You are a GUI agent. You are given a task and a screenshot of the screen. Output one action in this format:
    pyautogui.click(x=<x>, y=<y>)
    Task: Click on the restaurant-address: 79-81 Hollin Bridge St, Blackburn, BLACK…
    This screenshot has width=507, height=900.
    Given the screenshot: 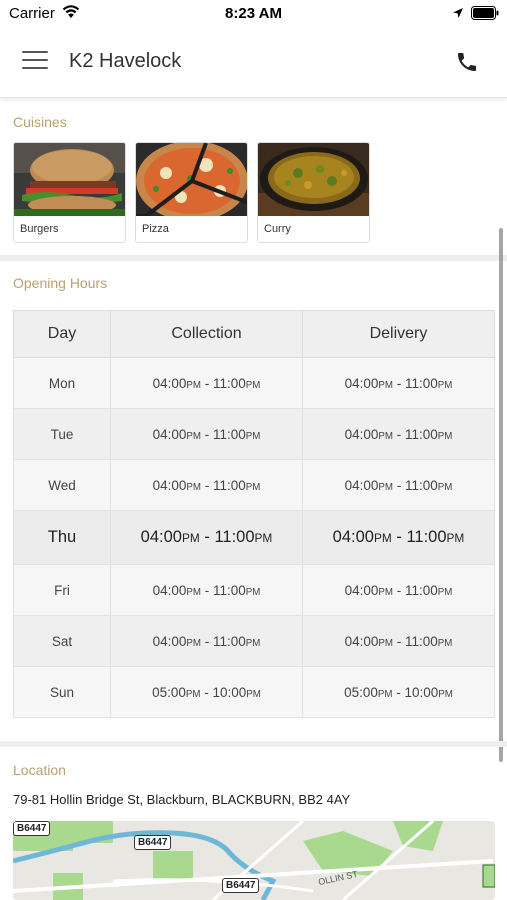 What is the action you would take?
    pyautogui.click(x=182, y=799)
    